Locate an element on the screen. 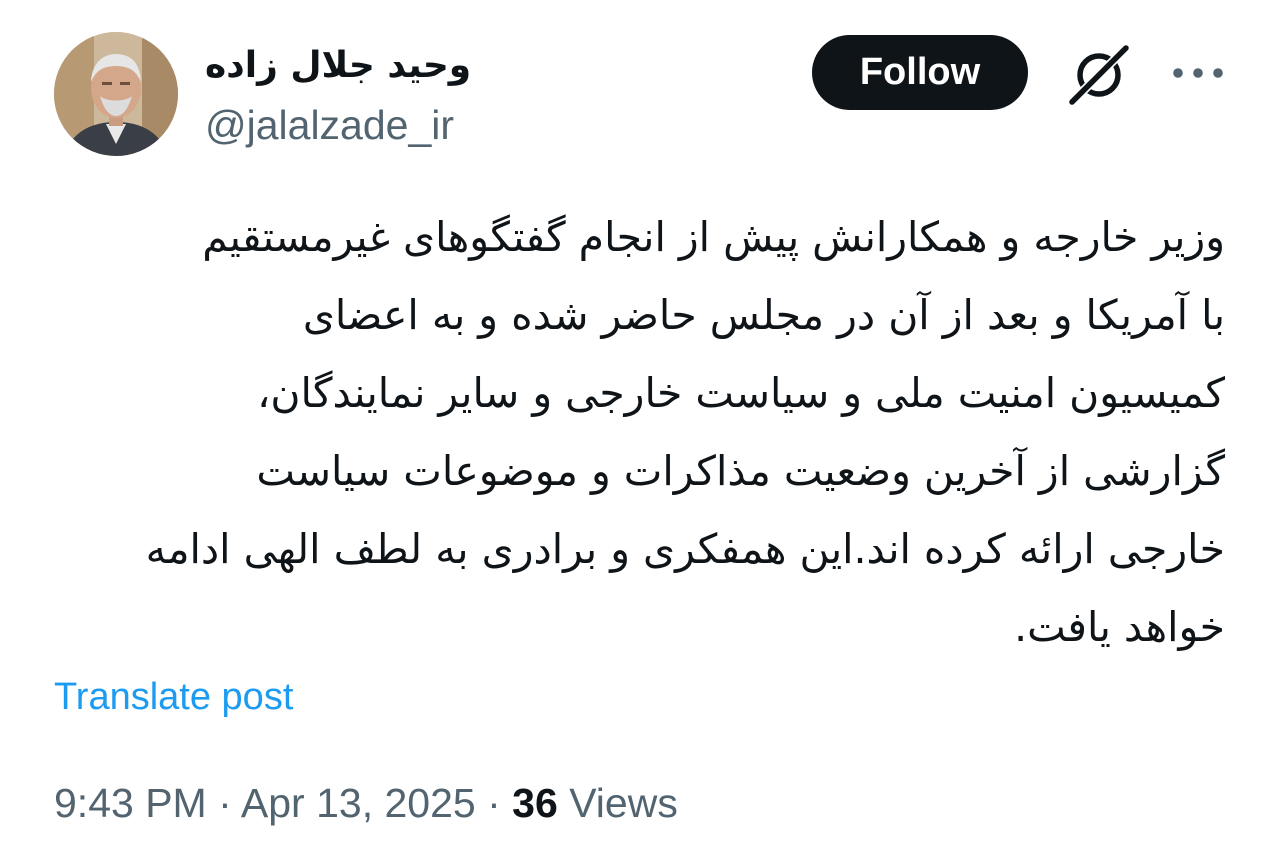 The height and width of the screenshot is (843, 1280). views-count: 36 is located at coordinates (535, 803).